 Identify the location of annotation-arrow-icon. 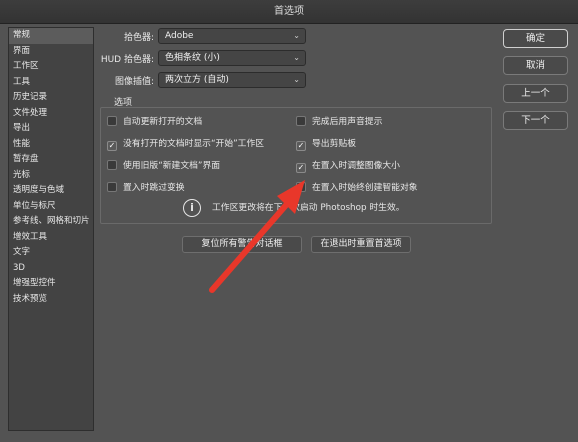
(257, 236).